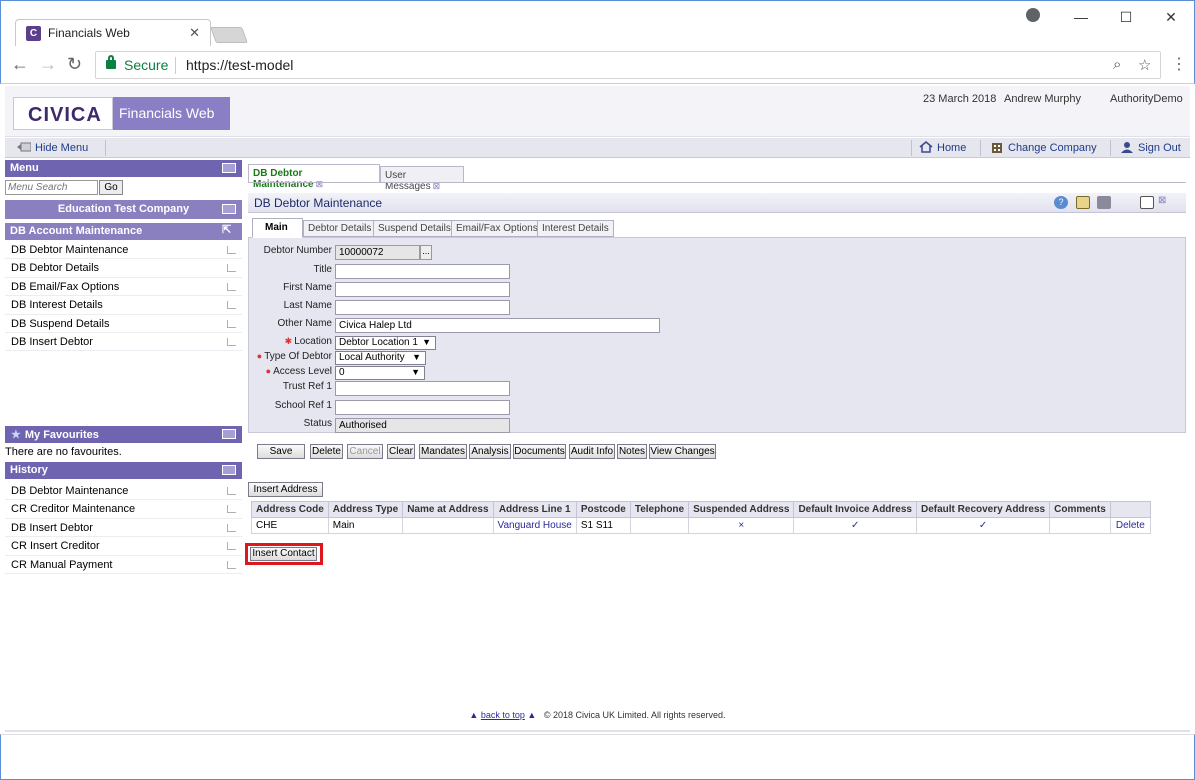 The image size is (1195, 780). Describe the element at coordinates (123, 287) in the screenshot. I see `menu-item: DB Email/Fax Options` at that location.